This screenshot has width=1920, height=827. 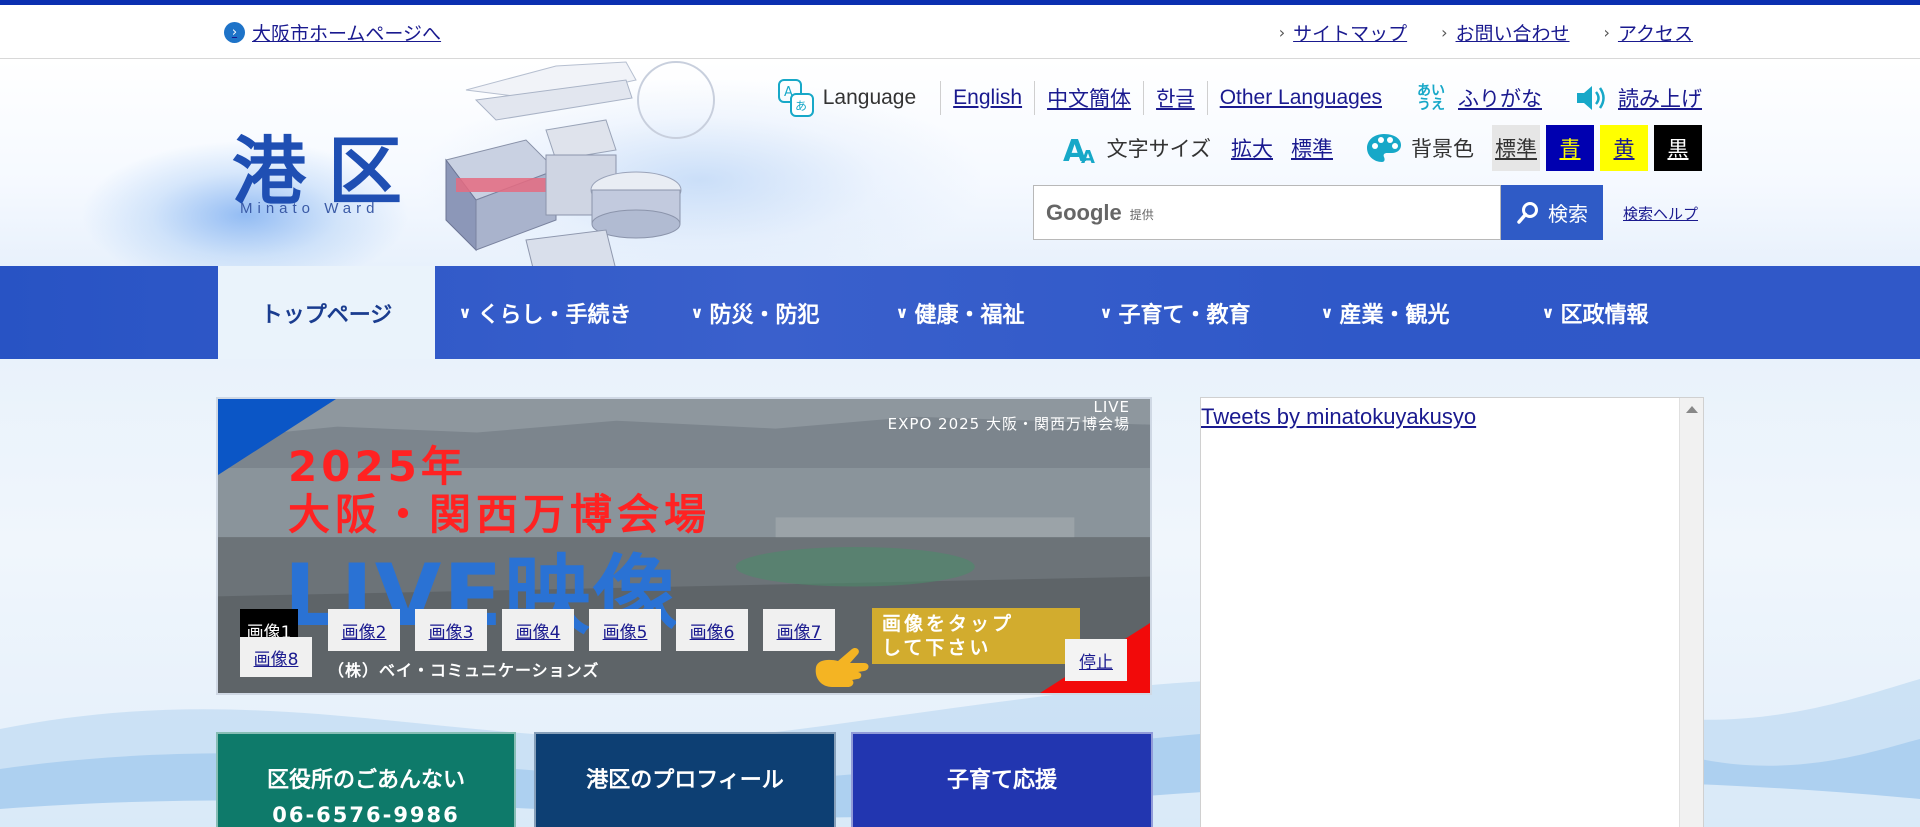 I want to click on text-size-label: 文字サイズ, so click(x=1158, y=149).